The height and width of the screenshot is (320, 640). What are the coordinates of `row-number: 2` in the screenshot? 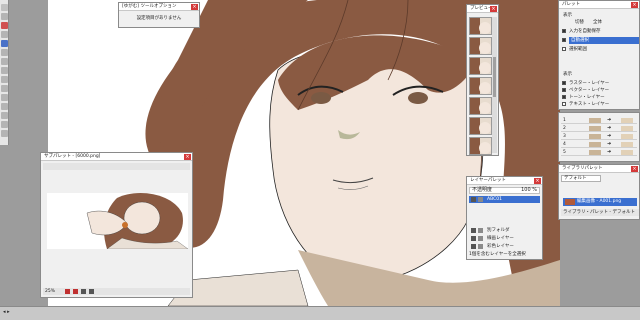 It's located at (564, 128).